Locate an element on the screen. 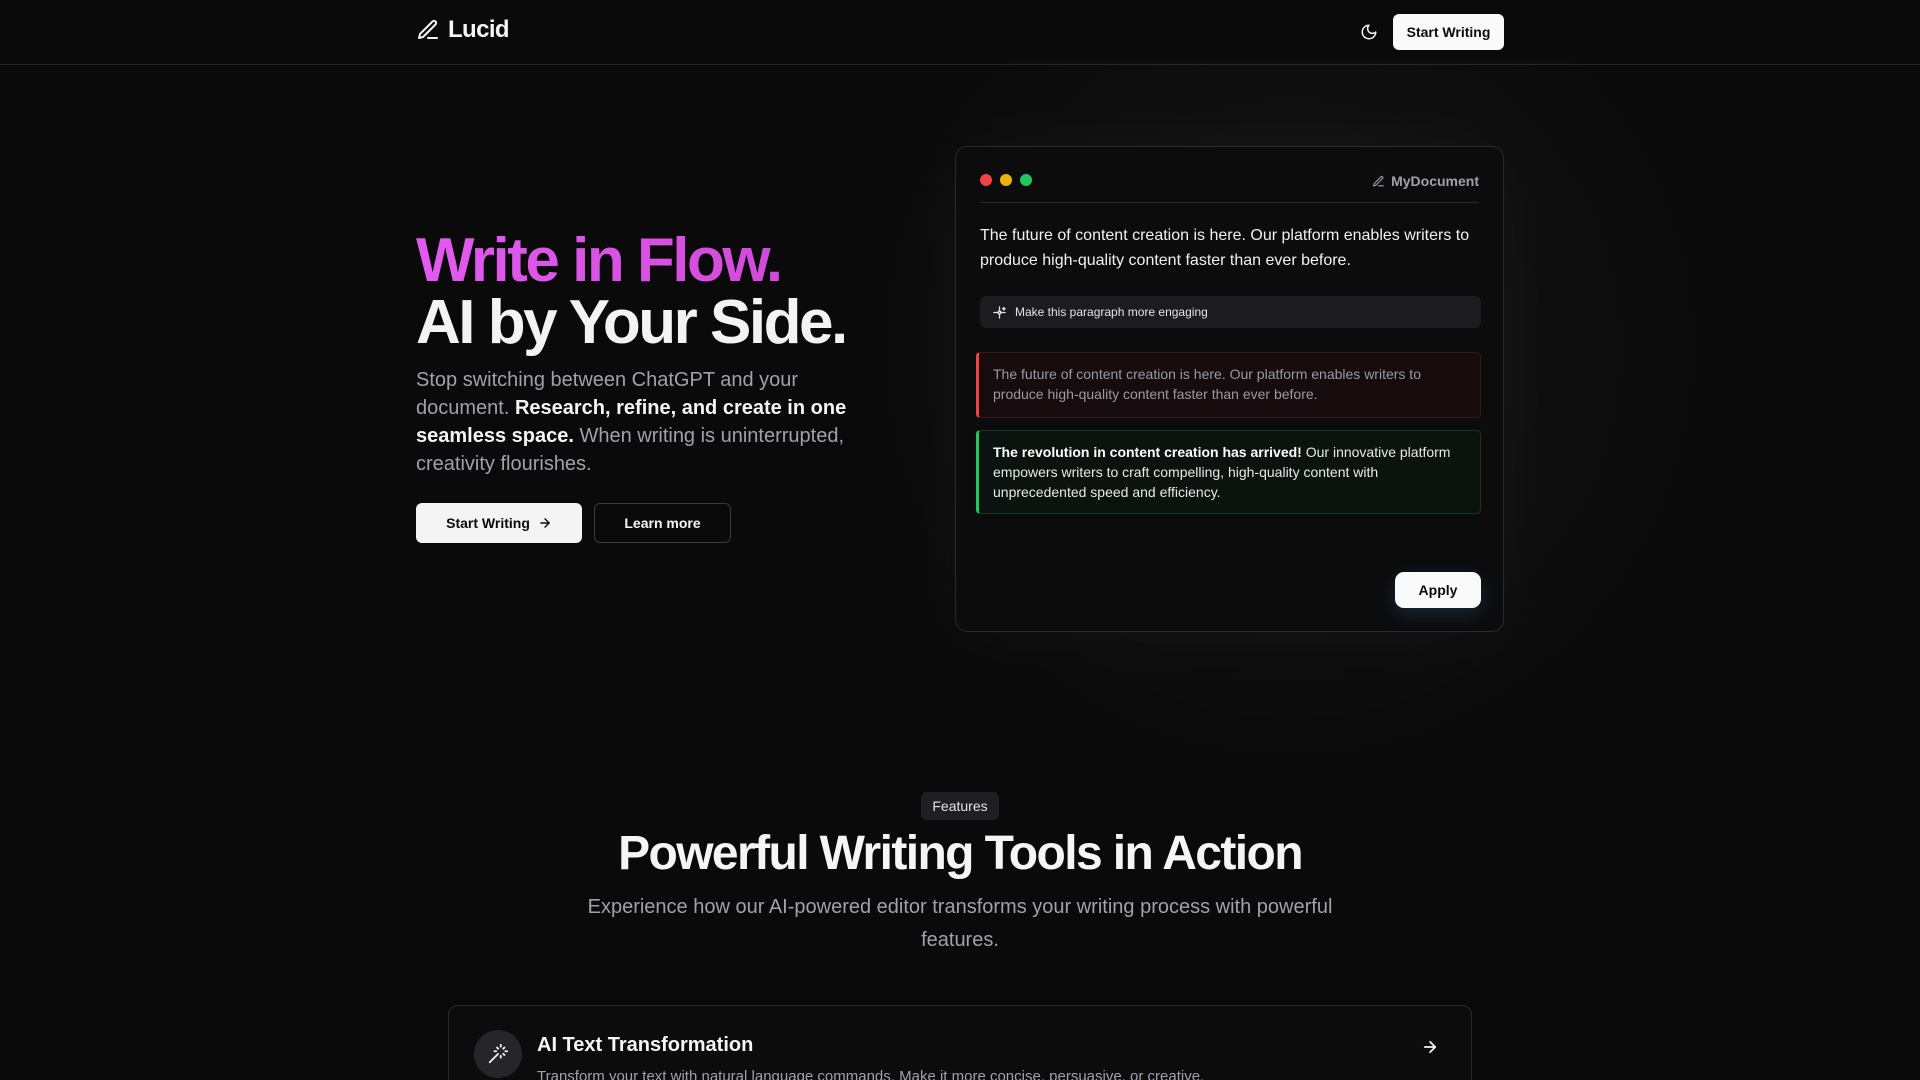  hero-start-writing-button: Start Writing is located at coordinates (499, 523).